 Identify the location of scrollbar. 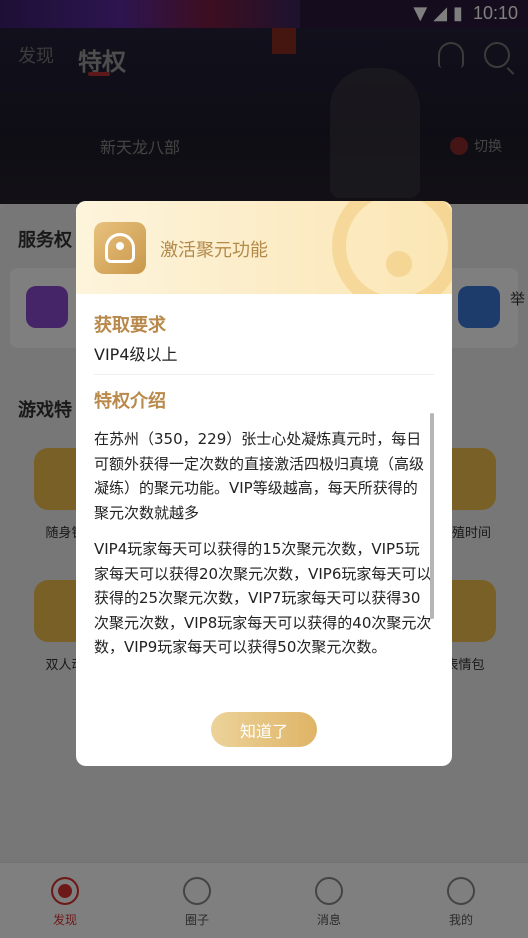
(432, 516).